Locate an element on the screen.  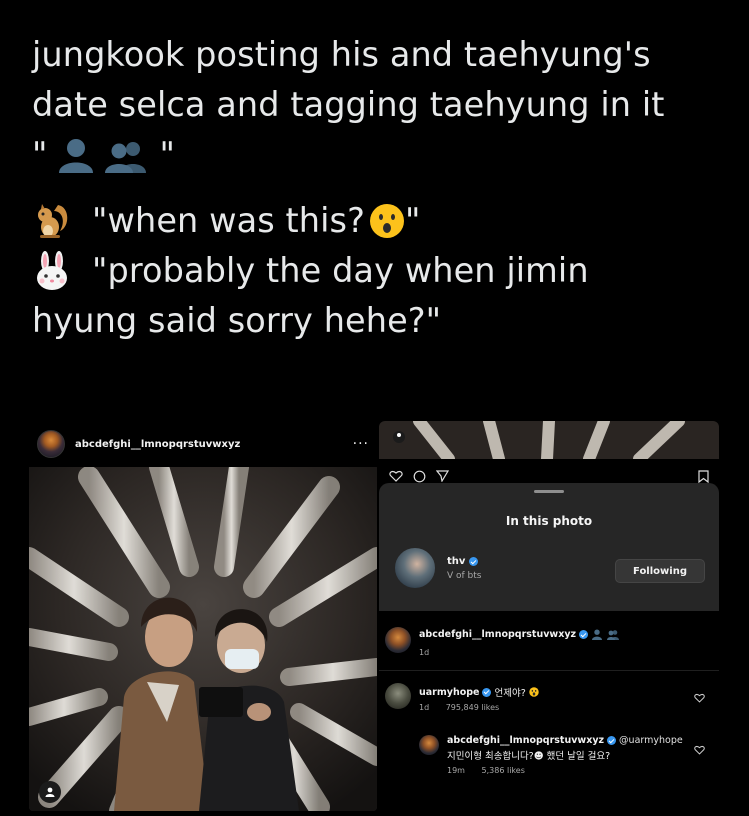
tagged-user-avatar is located at coordinates (415, 568).